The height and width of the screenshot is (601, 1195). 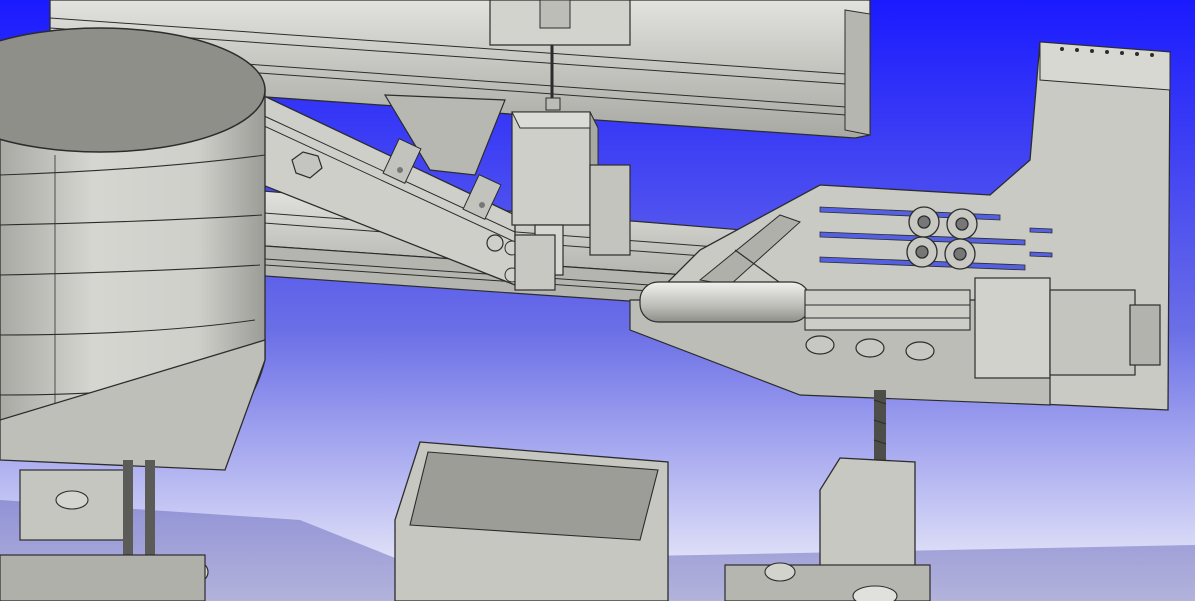 What do you see at coordinates (531, 521) in the screenshot?
I see `open-container-tray` at bounding box center [531, 521].